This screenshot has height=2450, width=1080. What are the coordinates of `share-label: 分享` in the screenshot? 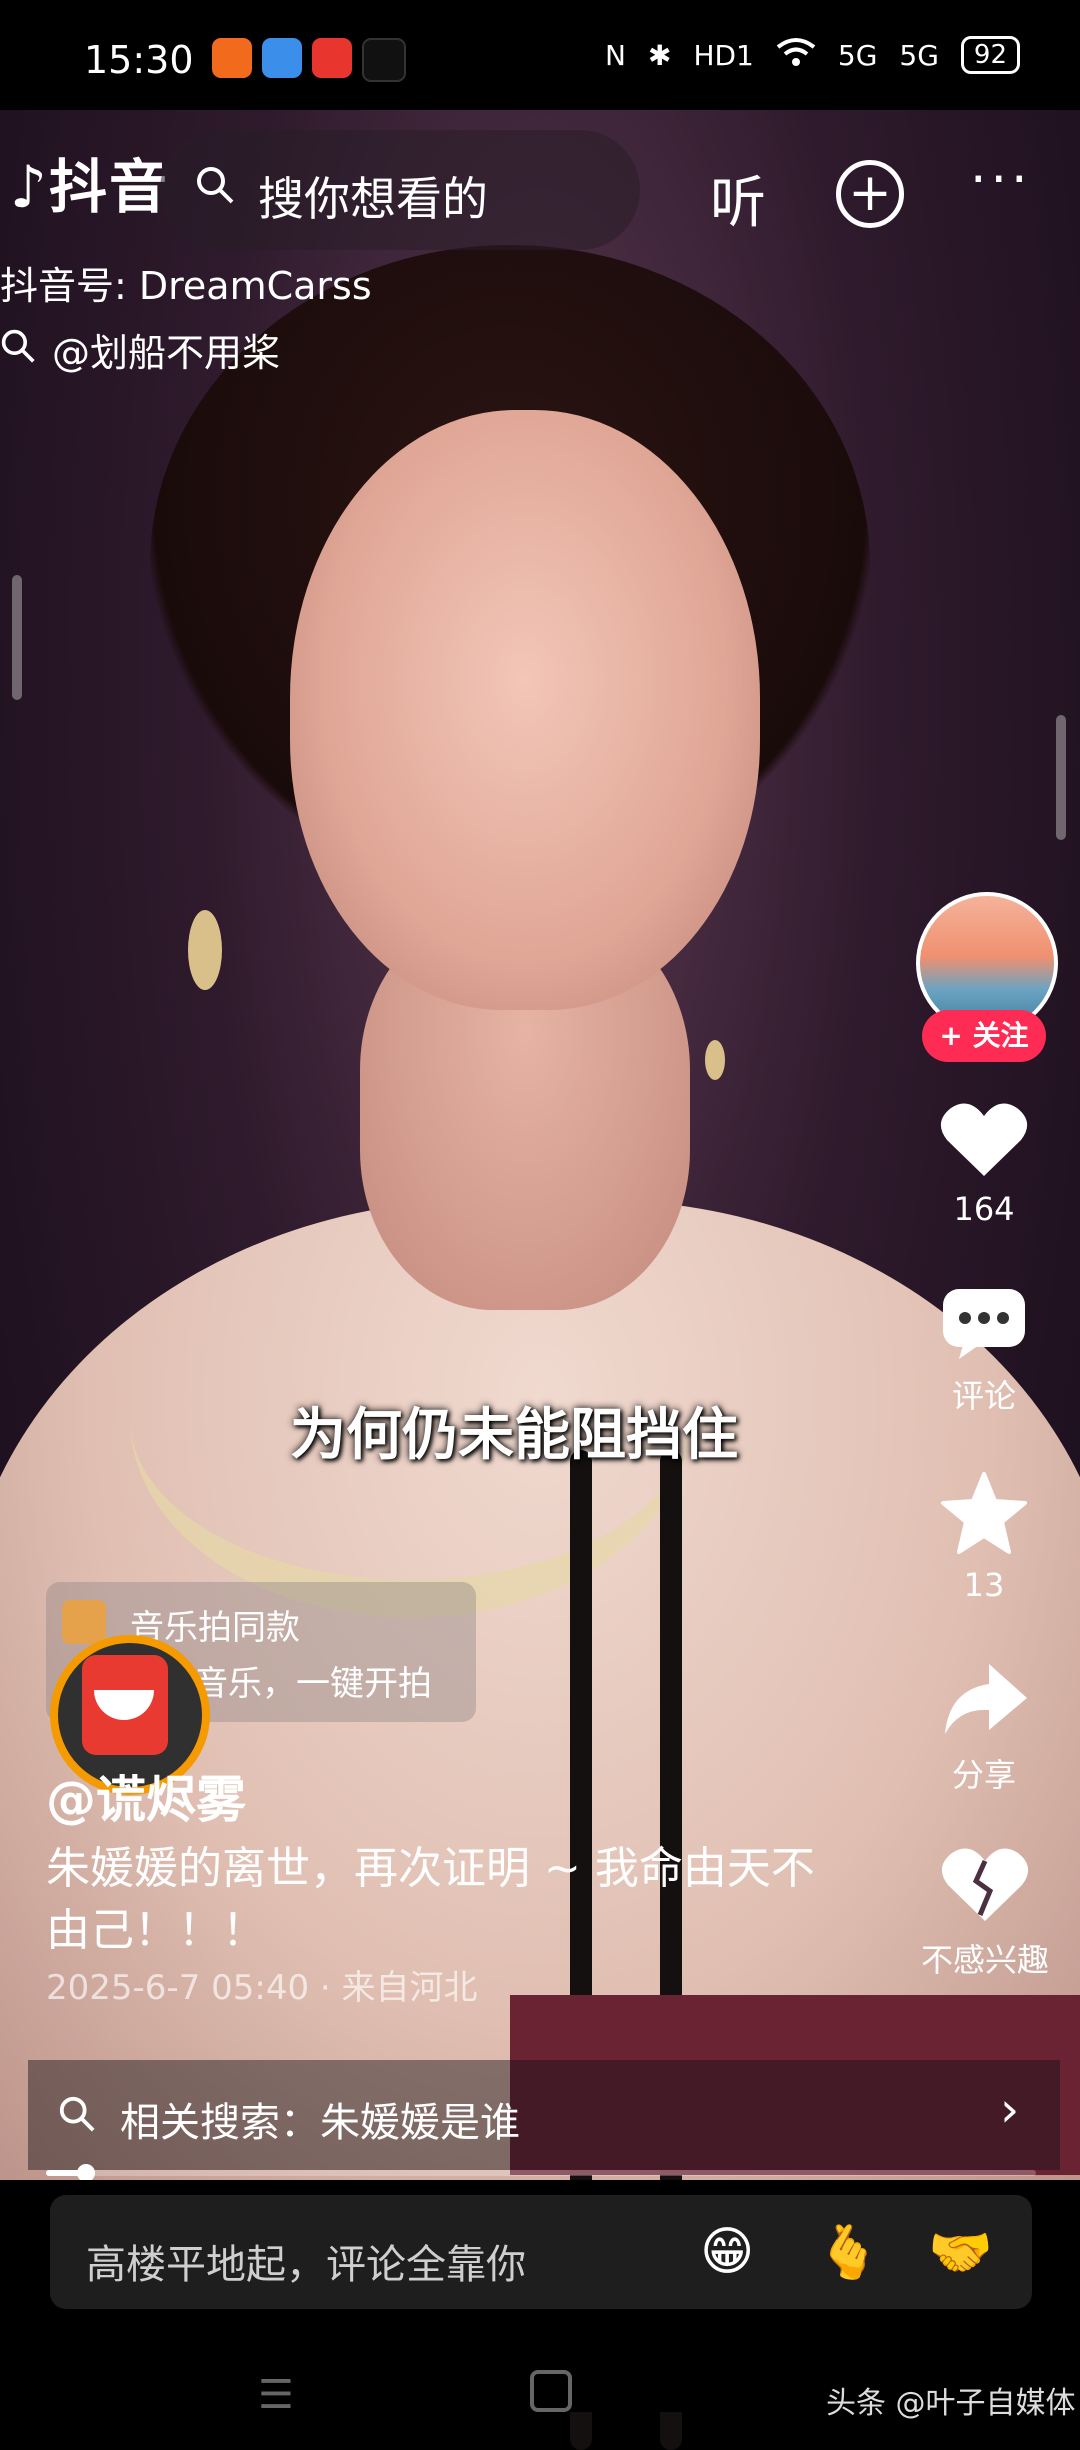 It's located at (983, 1775).